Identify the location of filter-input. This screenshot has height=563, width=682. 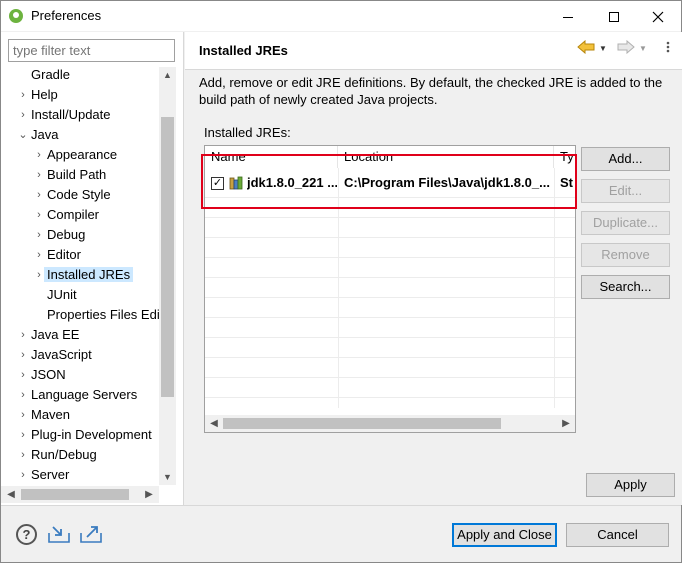
(91, 50).